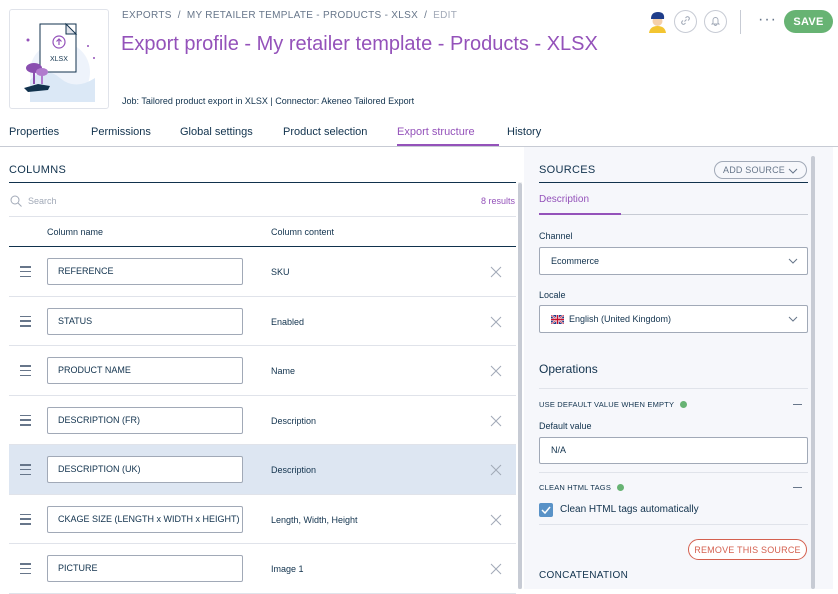 This screenshot has height=594, width=838. Describe the element at coordinates (808, 21) in the screenshot. I see `save-button: SAVE` at that location.